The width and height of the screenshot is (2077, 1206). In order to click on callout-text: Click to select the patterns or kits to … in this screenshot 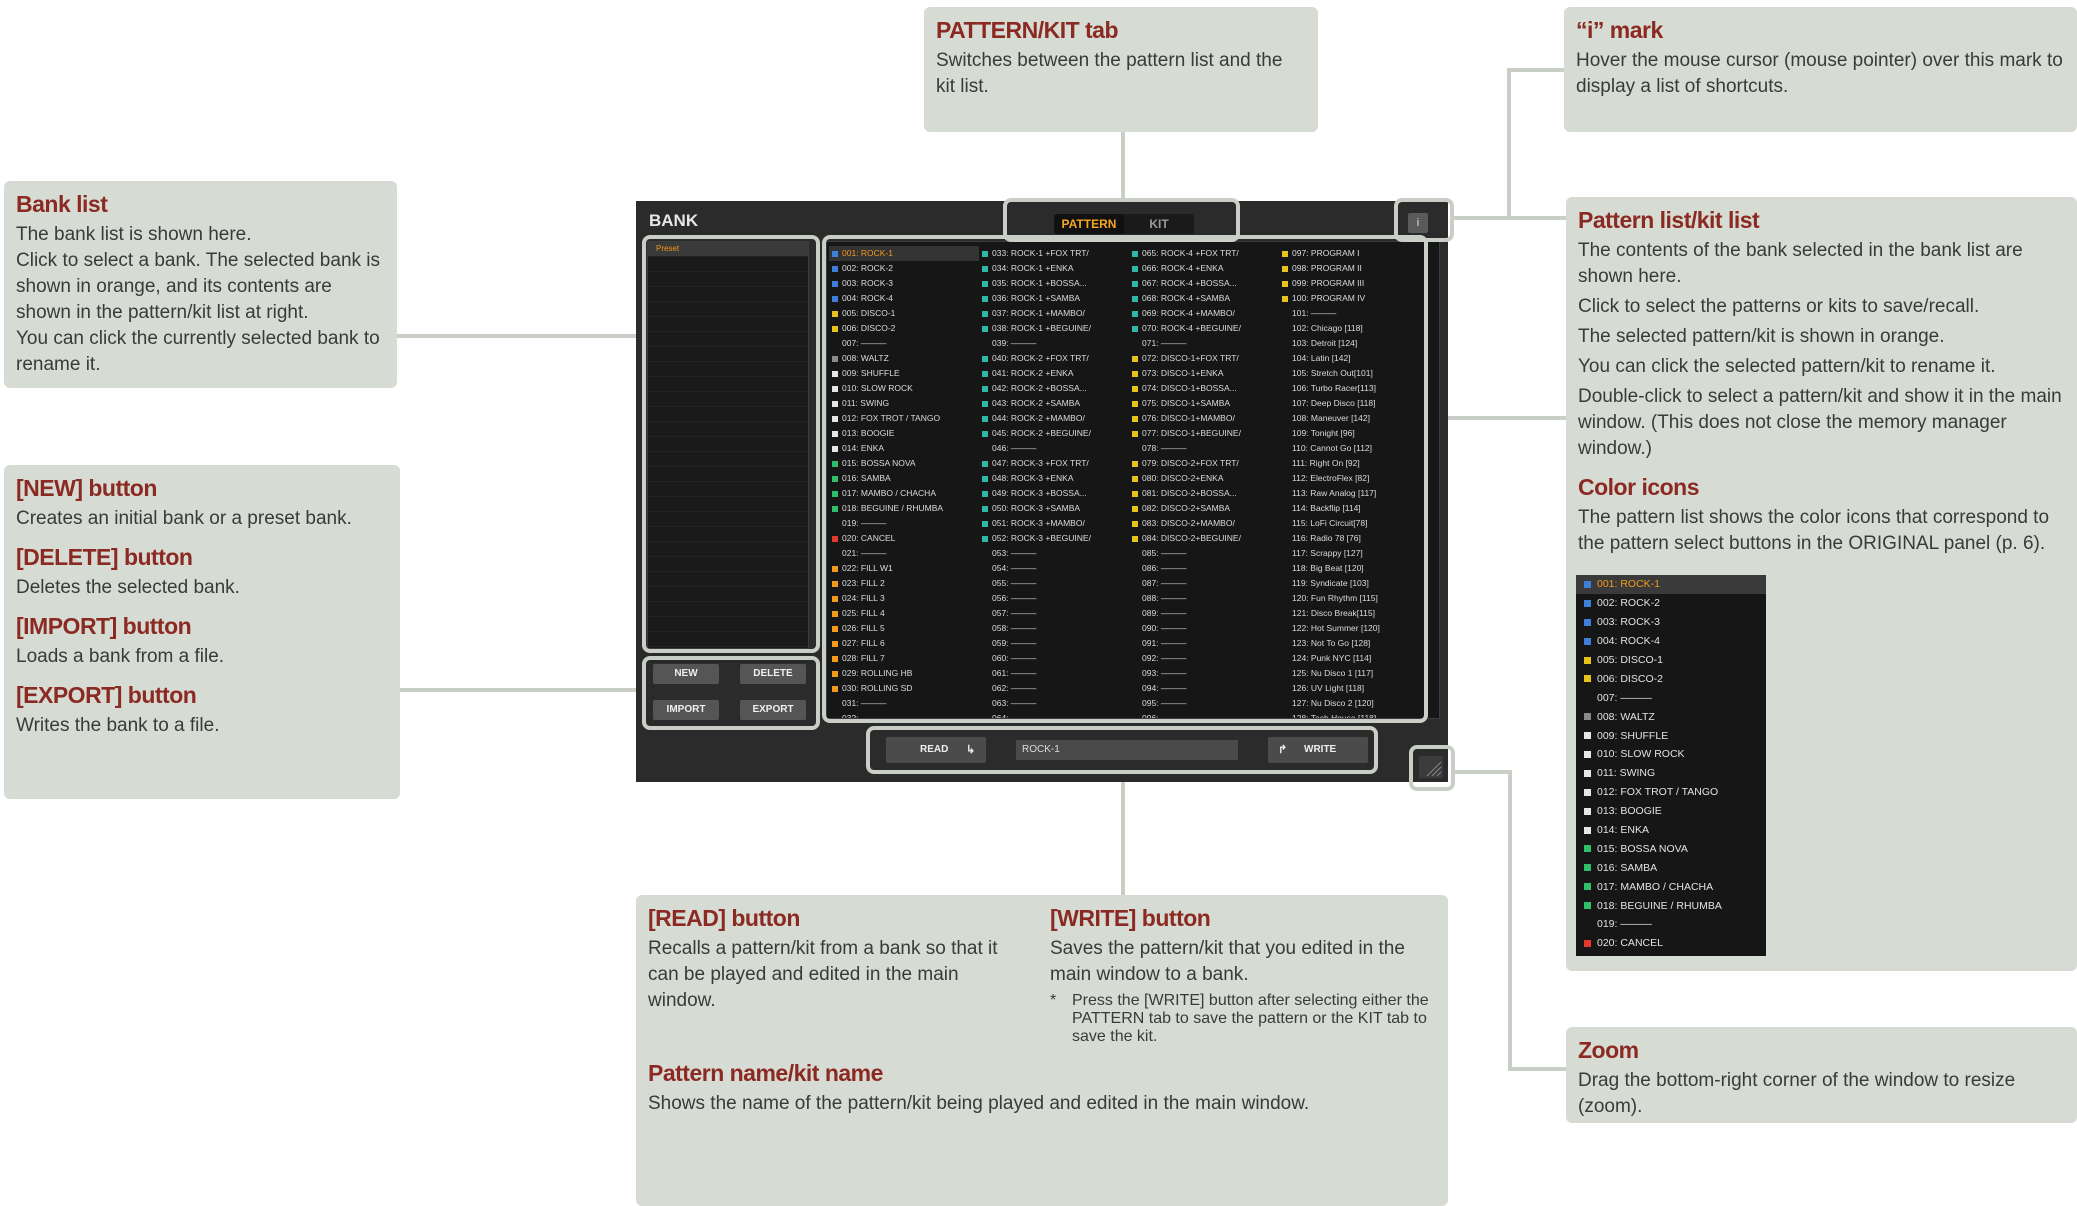, I will do `click(1779, 306)`.